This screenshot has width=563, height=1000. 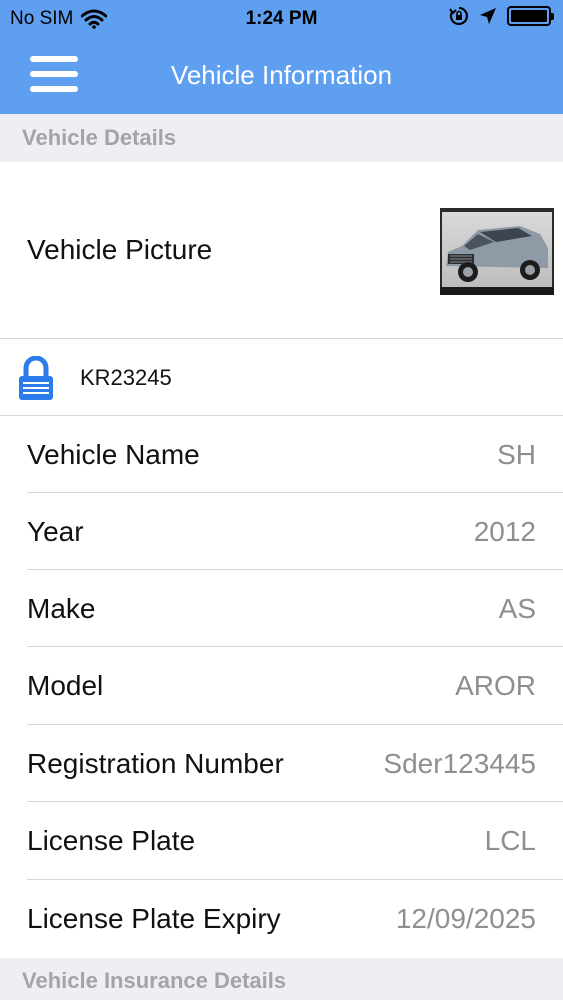 I want to click on vehicle-picture-label: Vehicle Picture, so click(x=120, y=249).